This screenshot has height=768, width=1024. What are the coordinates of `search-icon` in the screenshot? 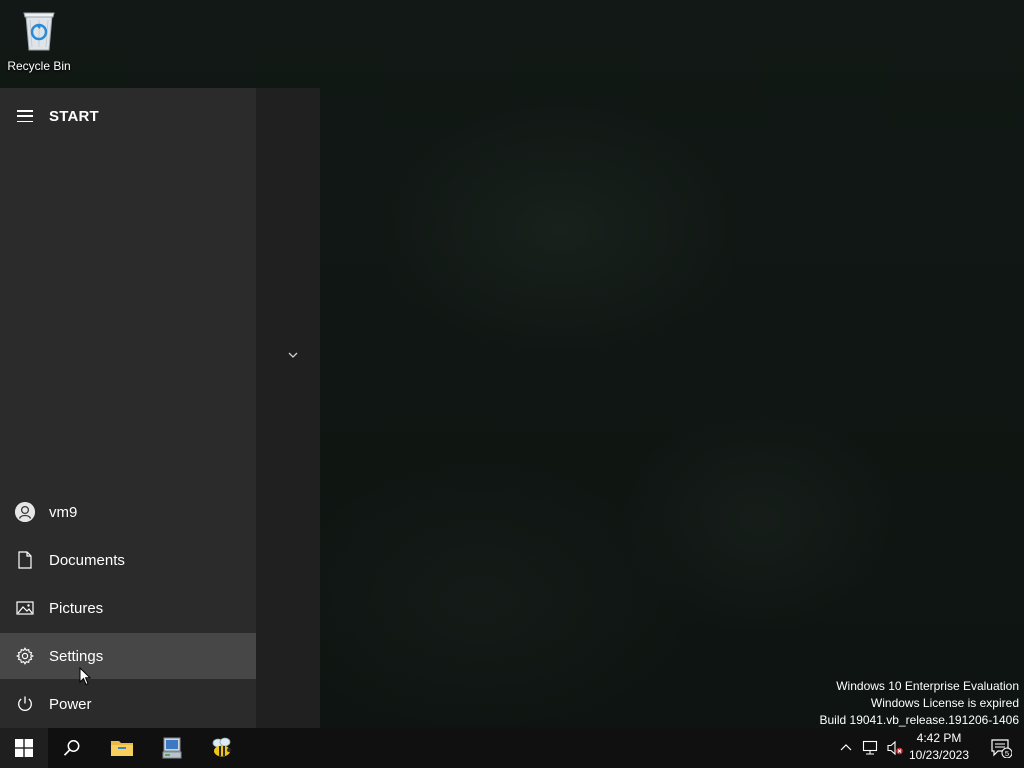 It's located at (71, 748).